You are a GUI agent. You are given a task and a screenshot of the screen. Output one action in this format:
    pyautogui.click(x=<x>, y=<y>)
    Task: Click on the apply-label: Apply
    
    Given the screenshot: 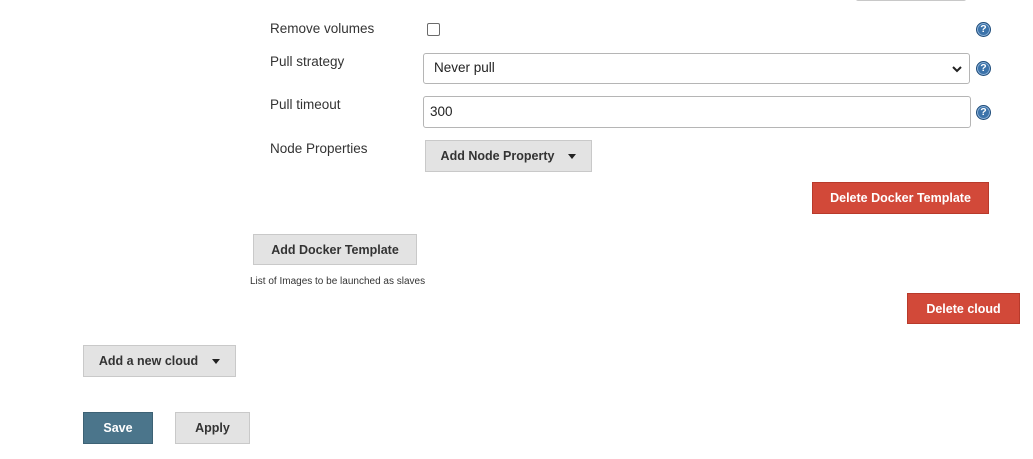 What is the action you would take?
    pyautogui.click(x=212, y=428)
    